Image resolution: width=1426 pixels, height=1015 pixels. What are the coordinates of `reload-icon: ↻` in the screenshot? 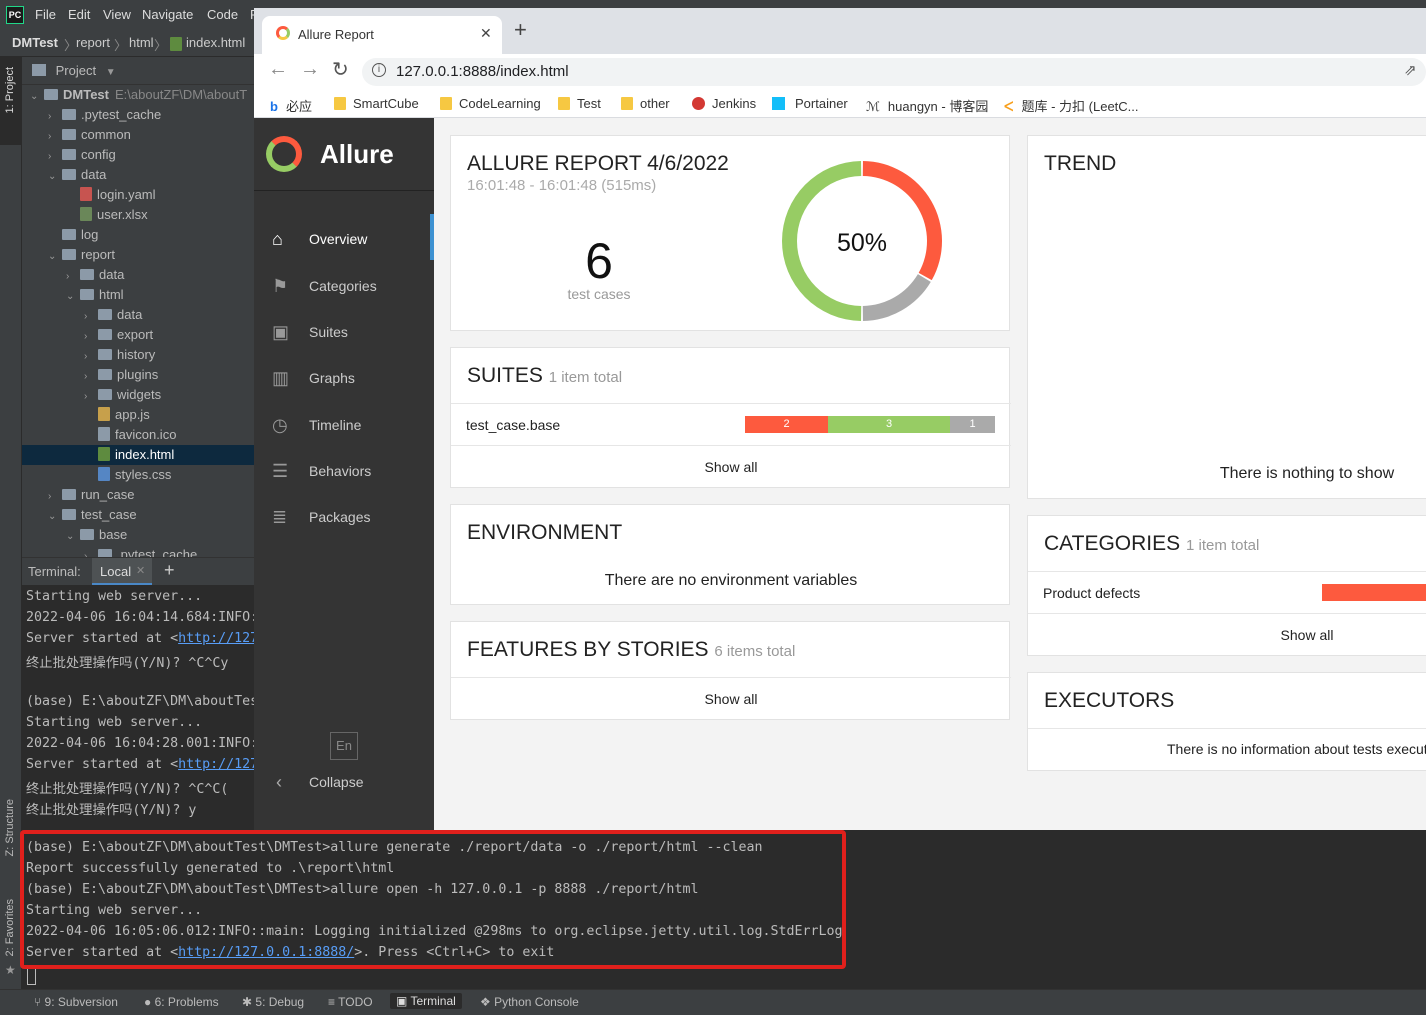 It's located at (340, 69).